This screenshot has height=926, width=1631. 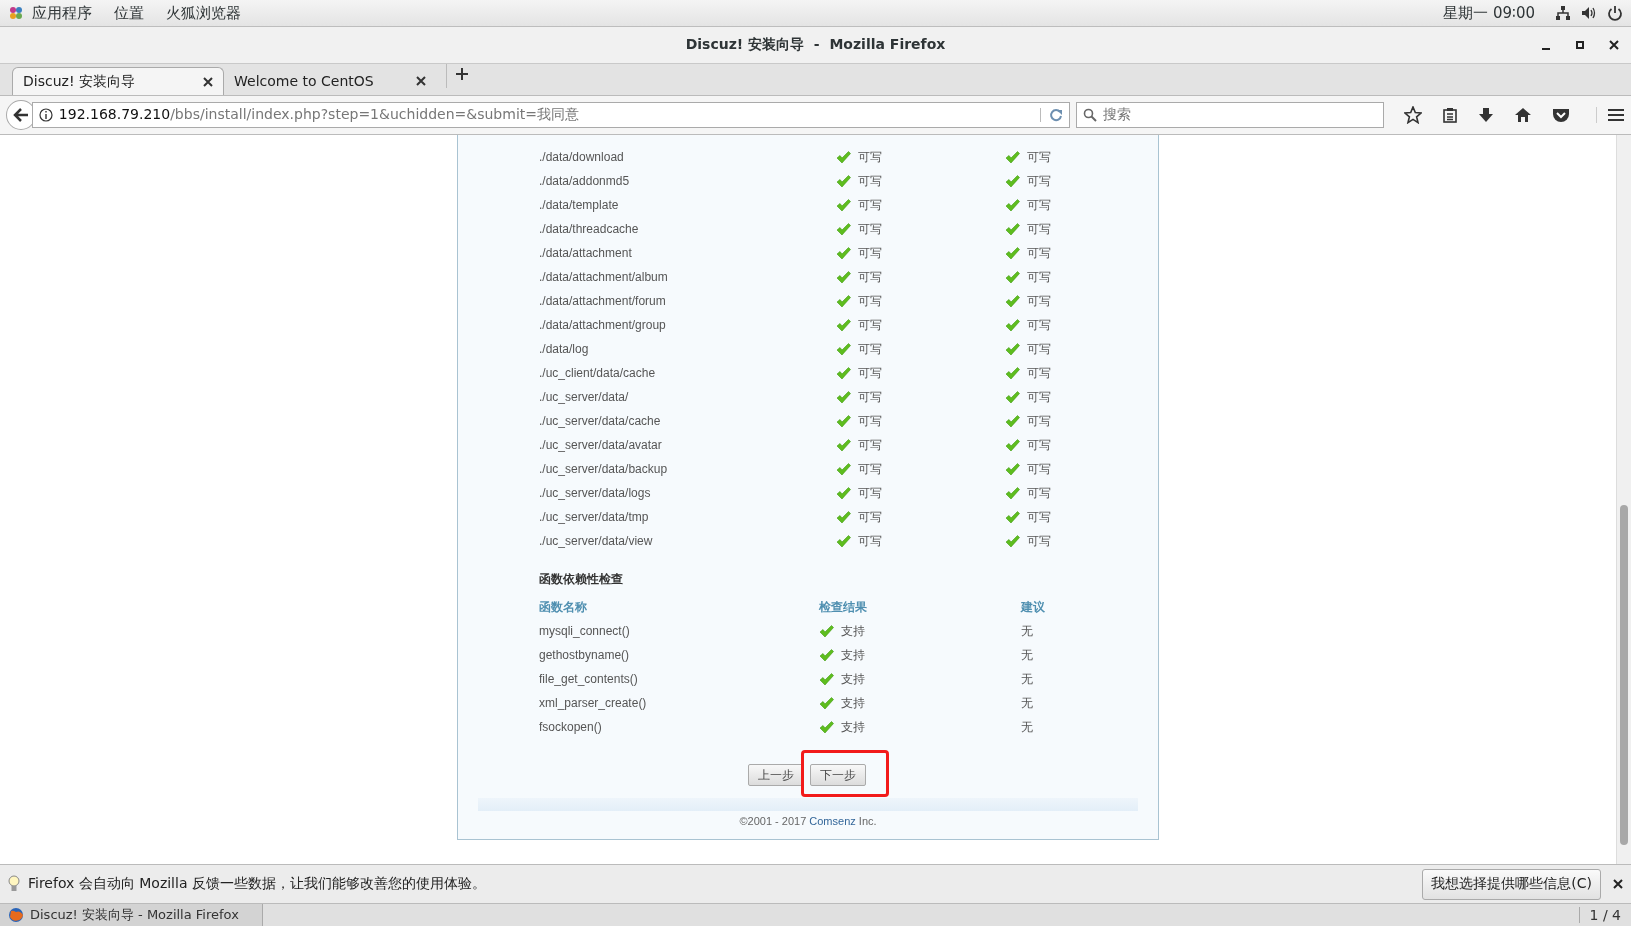 What do you see at coordinates (1561, 115) in the screenshot?
I see `pocket-icon` at bounding box center [1561, 115].